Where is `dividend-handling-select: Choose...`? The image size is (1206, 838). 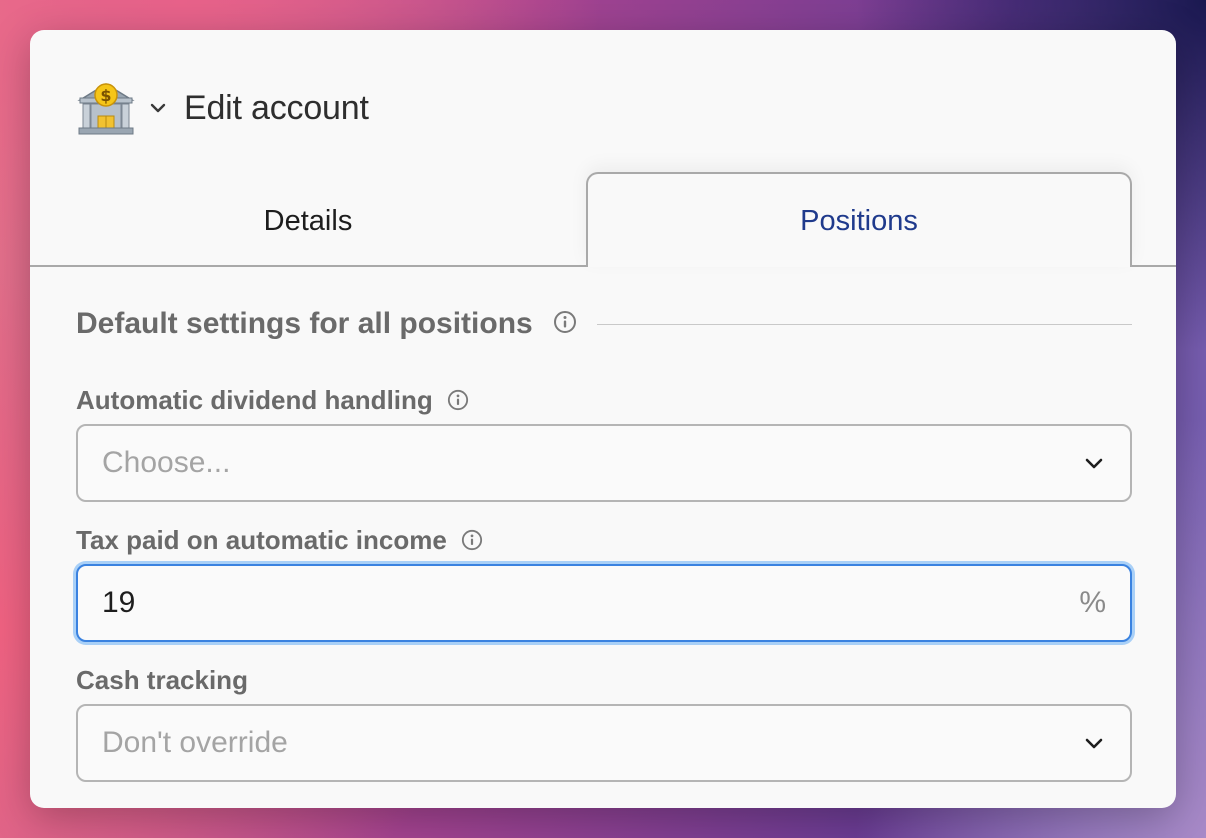 dividend-handling-select: Choose... is located at coordinates (604, 463).